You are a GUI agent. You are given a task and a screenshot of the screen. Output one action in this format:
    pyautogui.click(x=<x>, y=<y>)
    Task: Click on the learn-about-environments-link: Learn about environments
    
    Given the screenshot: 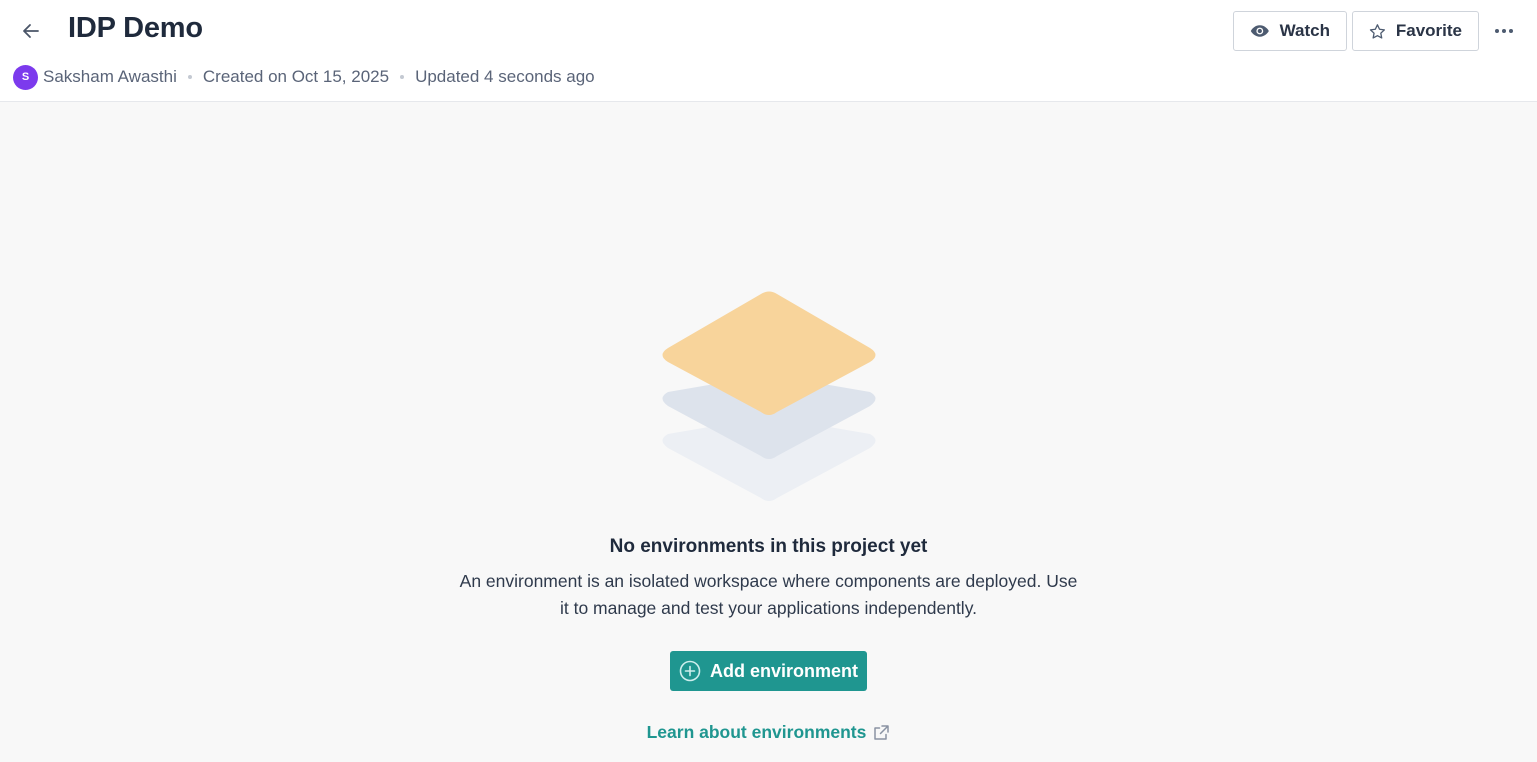 What is the action you would take?
    pyautogui.click(x=768, y=732)
    